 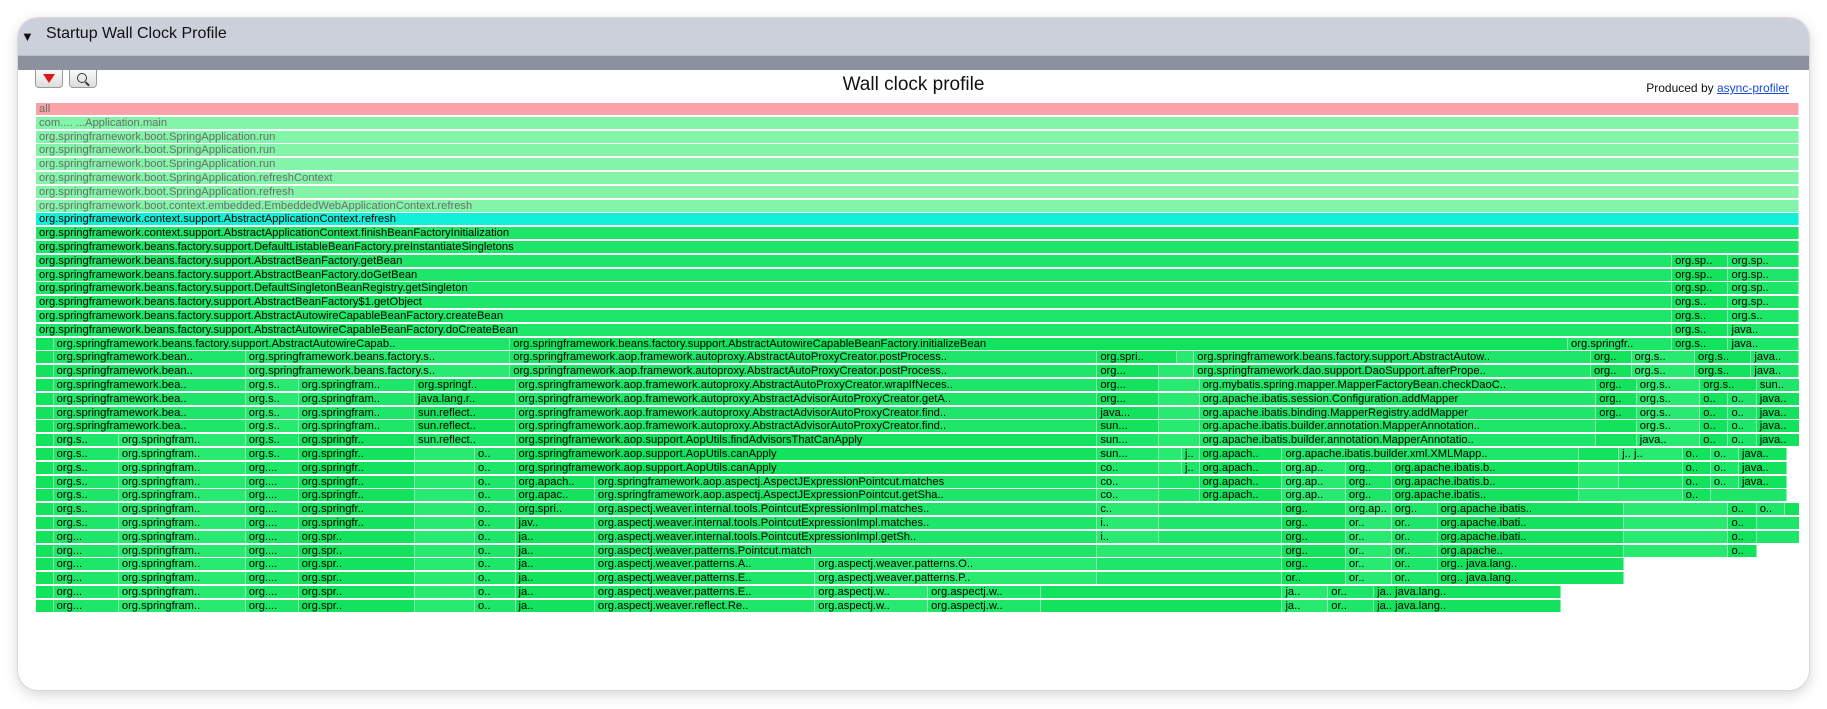 What do you see at coordinates (1753, 88) in the screenshot?
I see `async-profiler-link: async-profiler` at bounding box center [1753, 88].